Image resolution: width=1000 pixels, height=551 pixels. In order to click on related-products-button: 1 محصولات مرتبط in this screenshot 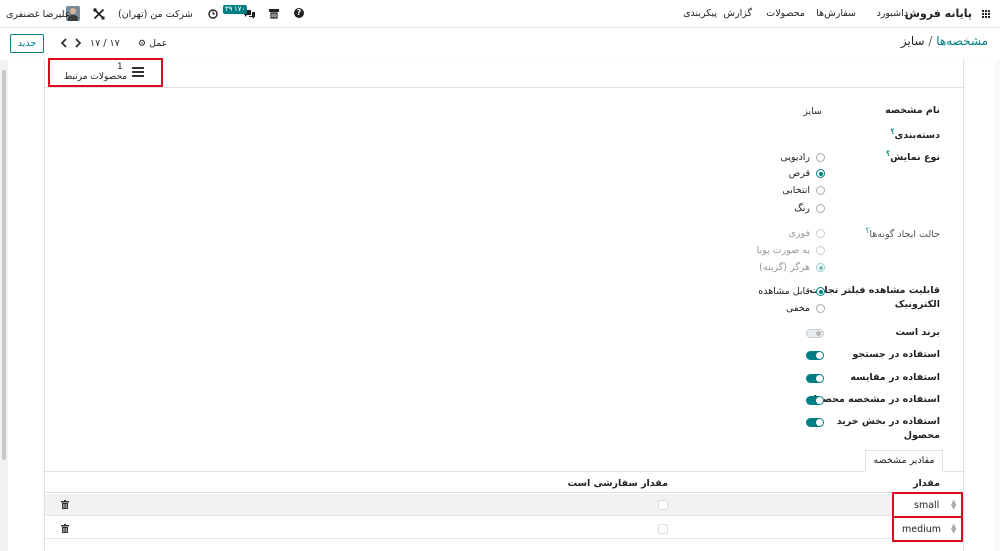, I will do `click(105, 72)`.